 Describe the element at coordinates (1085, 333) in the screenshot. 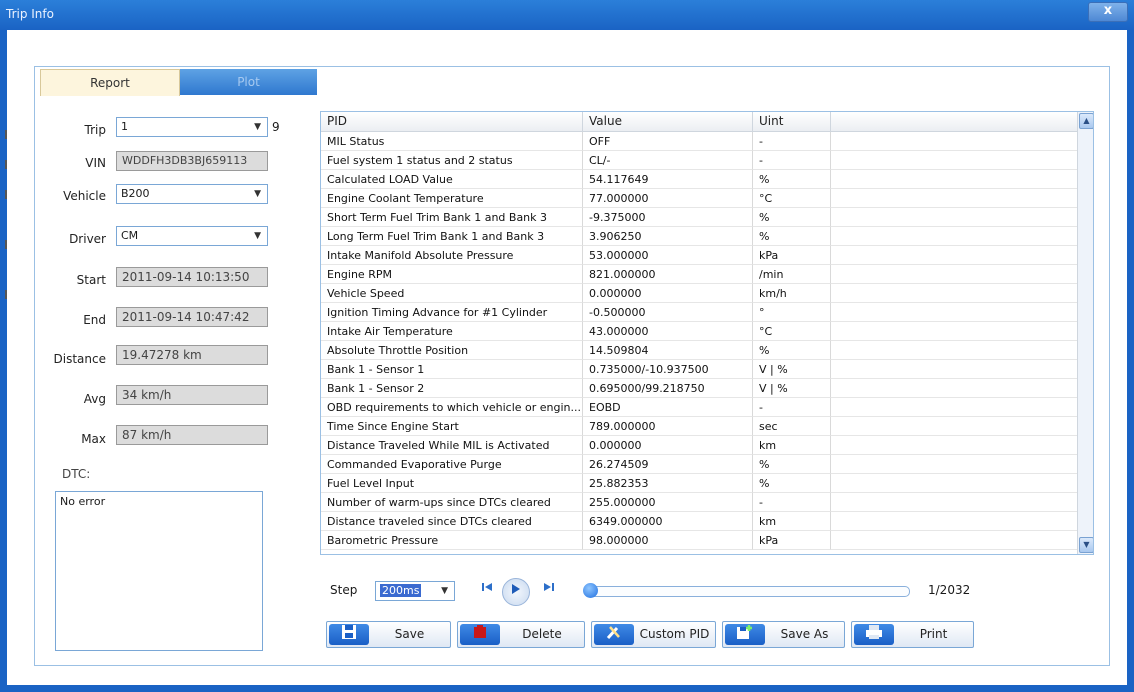

I see `vertical-scrollbar: ▲ ▼` at that location.